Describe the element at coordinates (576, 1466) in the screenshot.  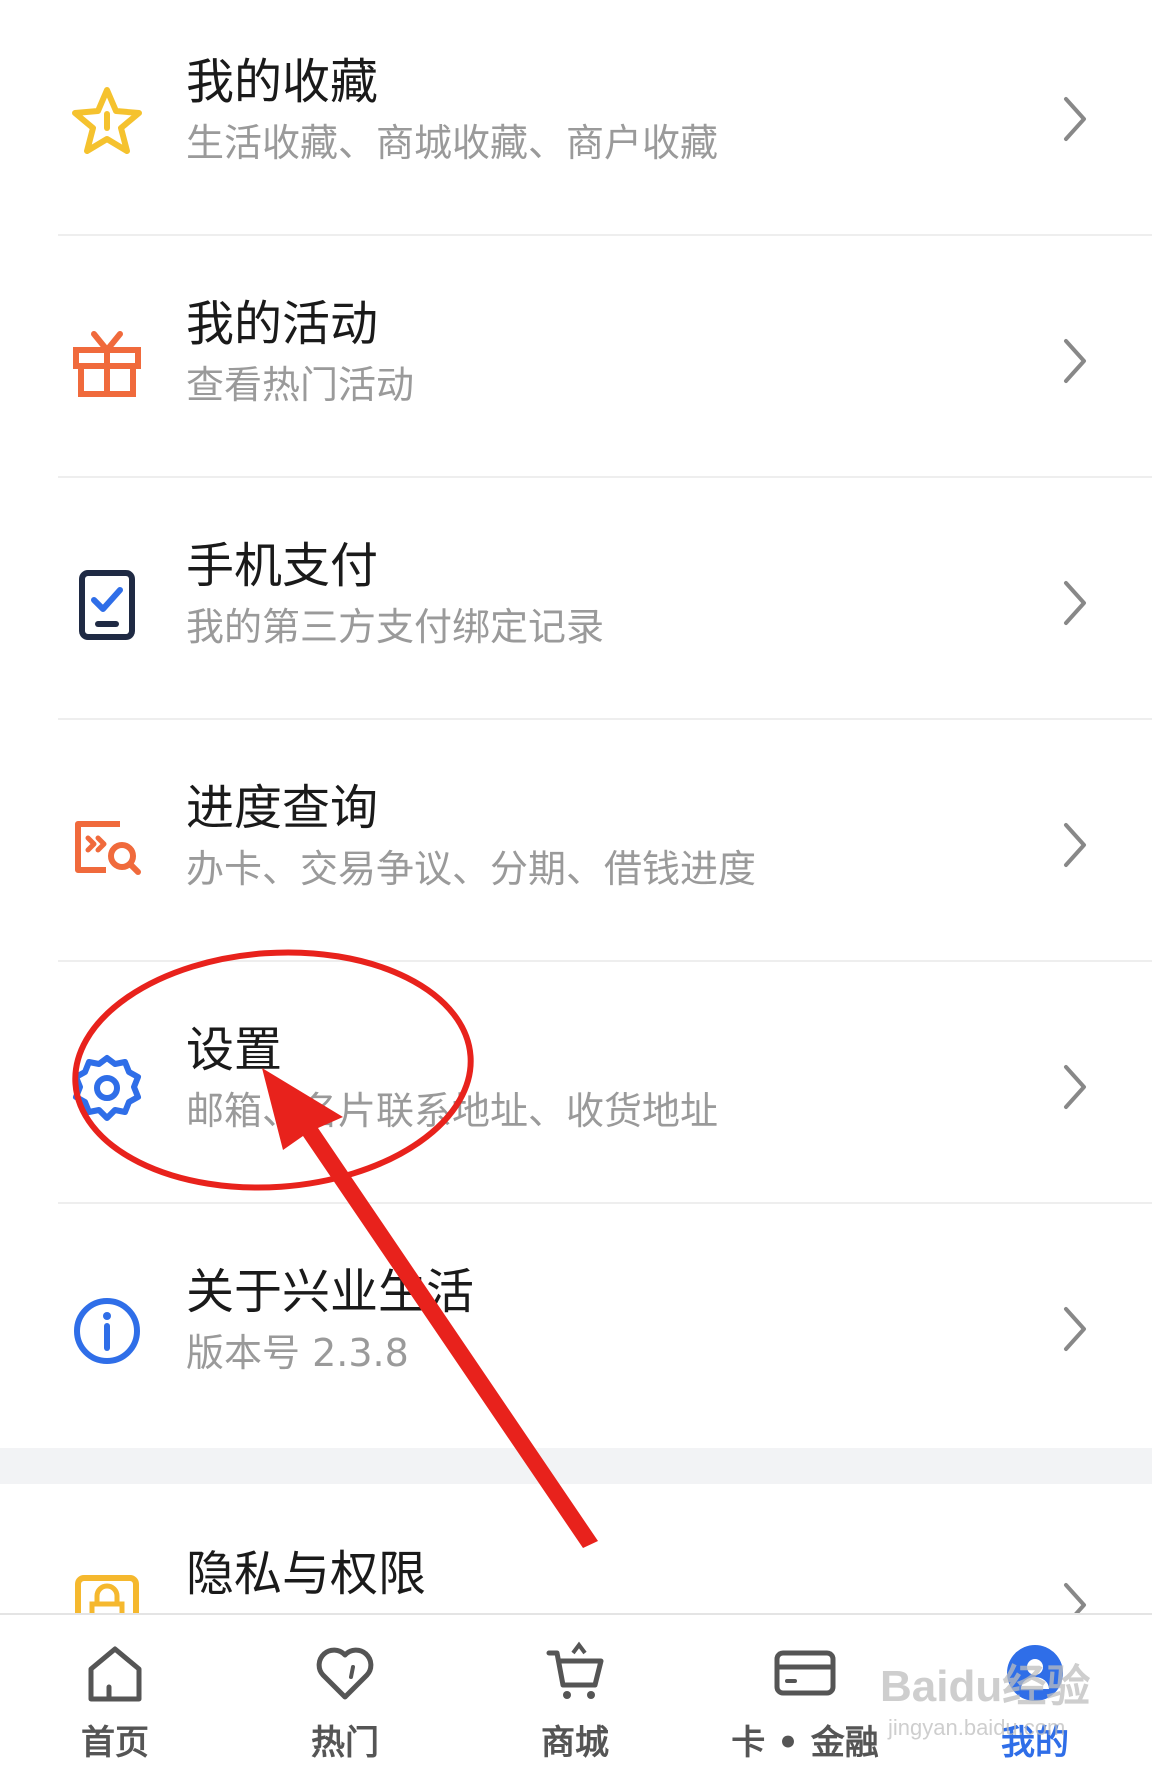
I see `section-gap` at that location.